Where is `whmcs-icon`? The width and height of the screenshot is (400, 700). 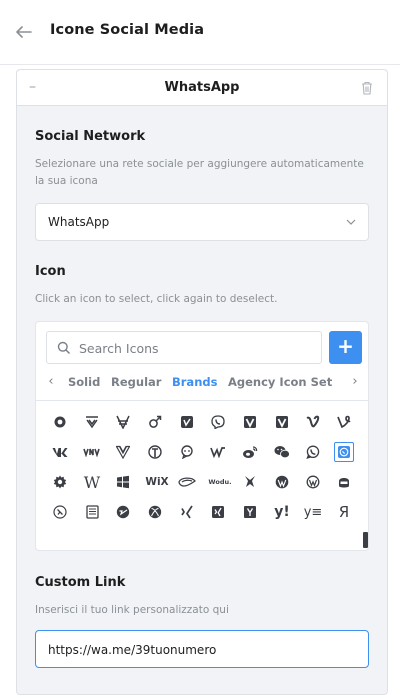
whmcs-icon is located at coordinates (60, 482).